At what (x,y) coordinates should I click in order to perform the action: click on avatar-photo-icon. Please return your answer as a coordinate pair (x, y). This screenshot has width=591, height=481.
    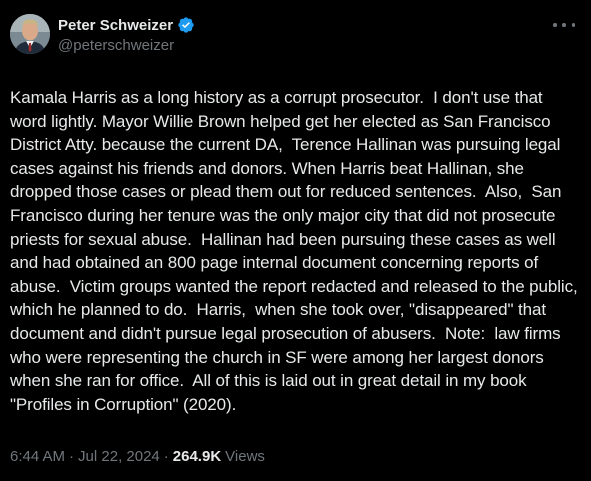
    Looking at the image, I should click on (30, 34).